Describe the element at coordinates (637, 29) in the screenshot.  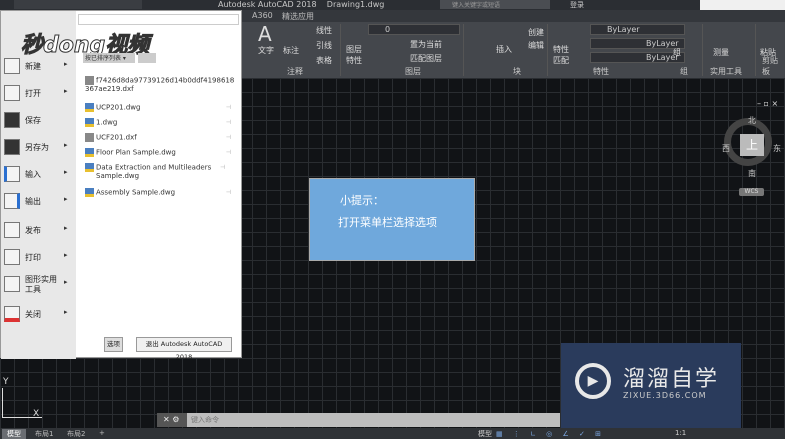
I see `color-dropdown: ByLayer` at that location.